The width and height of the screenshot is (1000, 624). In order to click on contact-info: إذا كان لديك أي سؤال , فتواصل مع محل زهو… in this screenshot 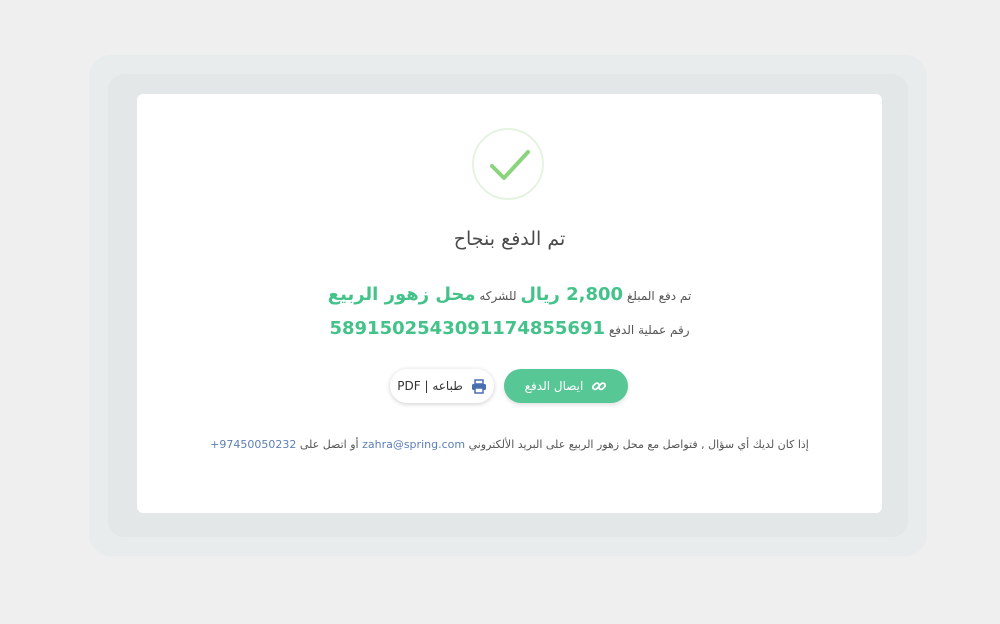, I will do `click(509, 444)`.